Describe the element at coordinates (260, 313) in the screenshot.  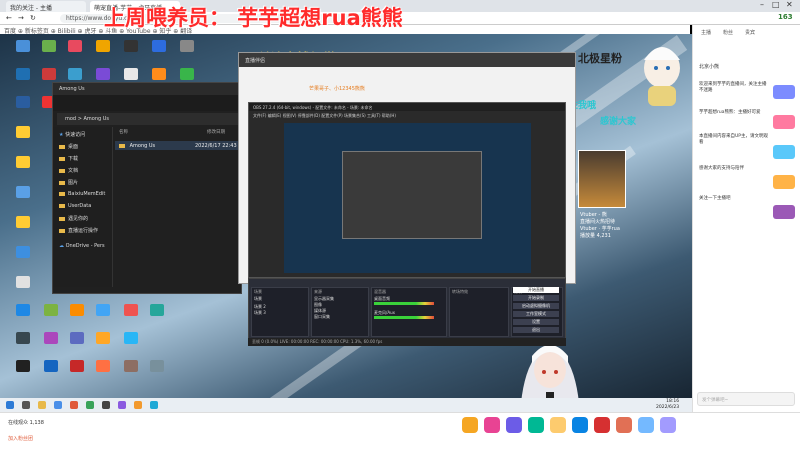
I see `scene-item: 场景 3` at that location.